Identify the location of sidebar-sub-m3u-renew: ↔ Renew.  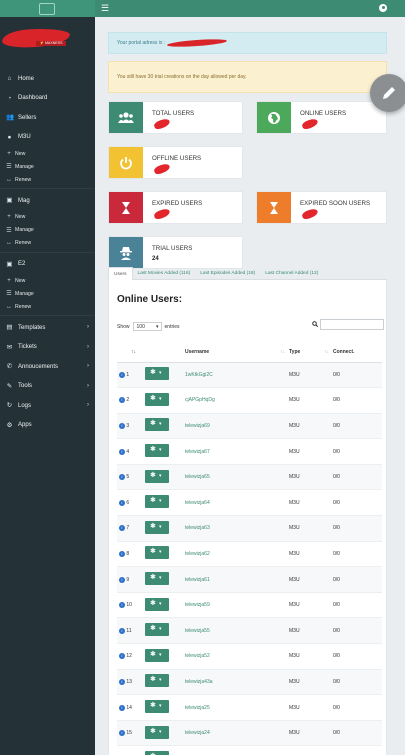
(47, 179).